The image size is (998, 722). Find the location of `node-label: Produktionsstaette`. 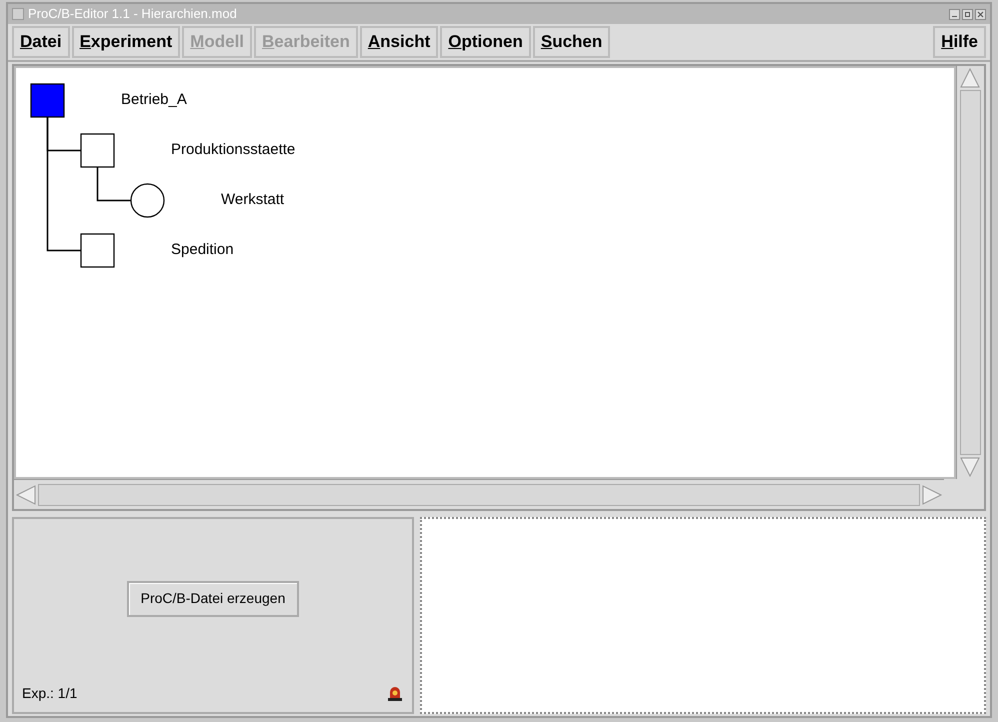

node-label: Produktionsstaette is located at coordinates (233, 150).